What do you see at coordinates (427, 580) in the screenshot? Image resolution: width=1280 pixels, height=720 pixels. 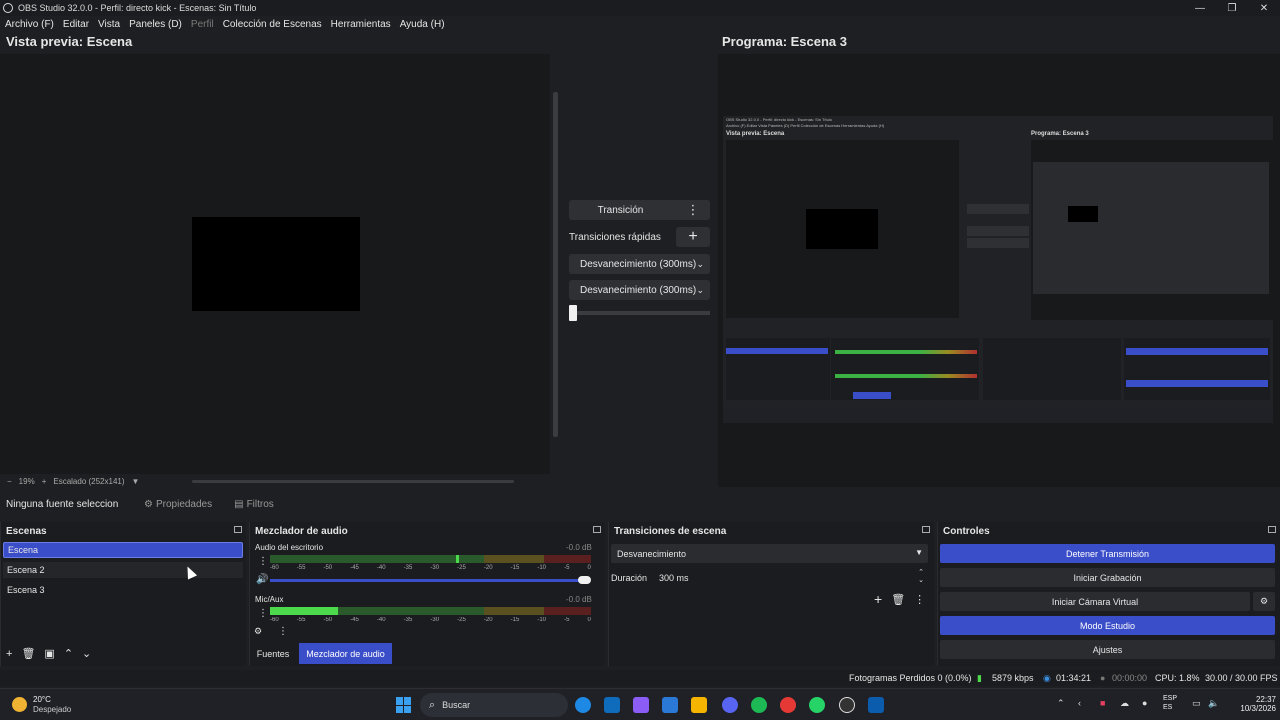 I see `volume-slider-desktop` at bounding box center [427, 580].